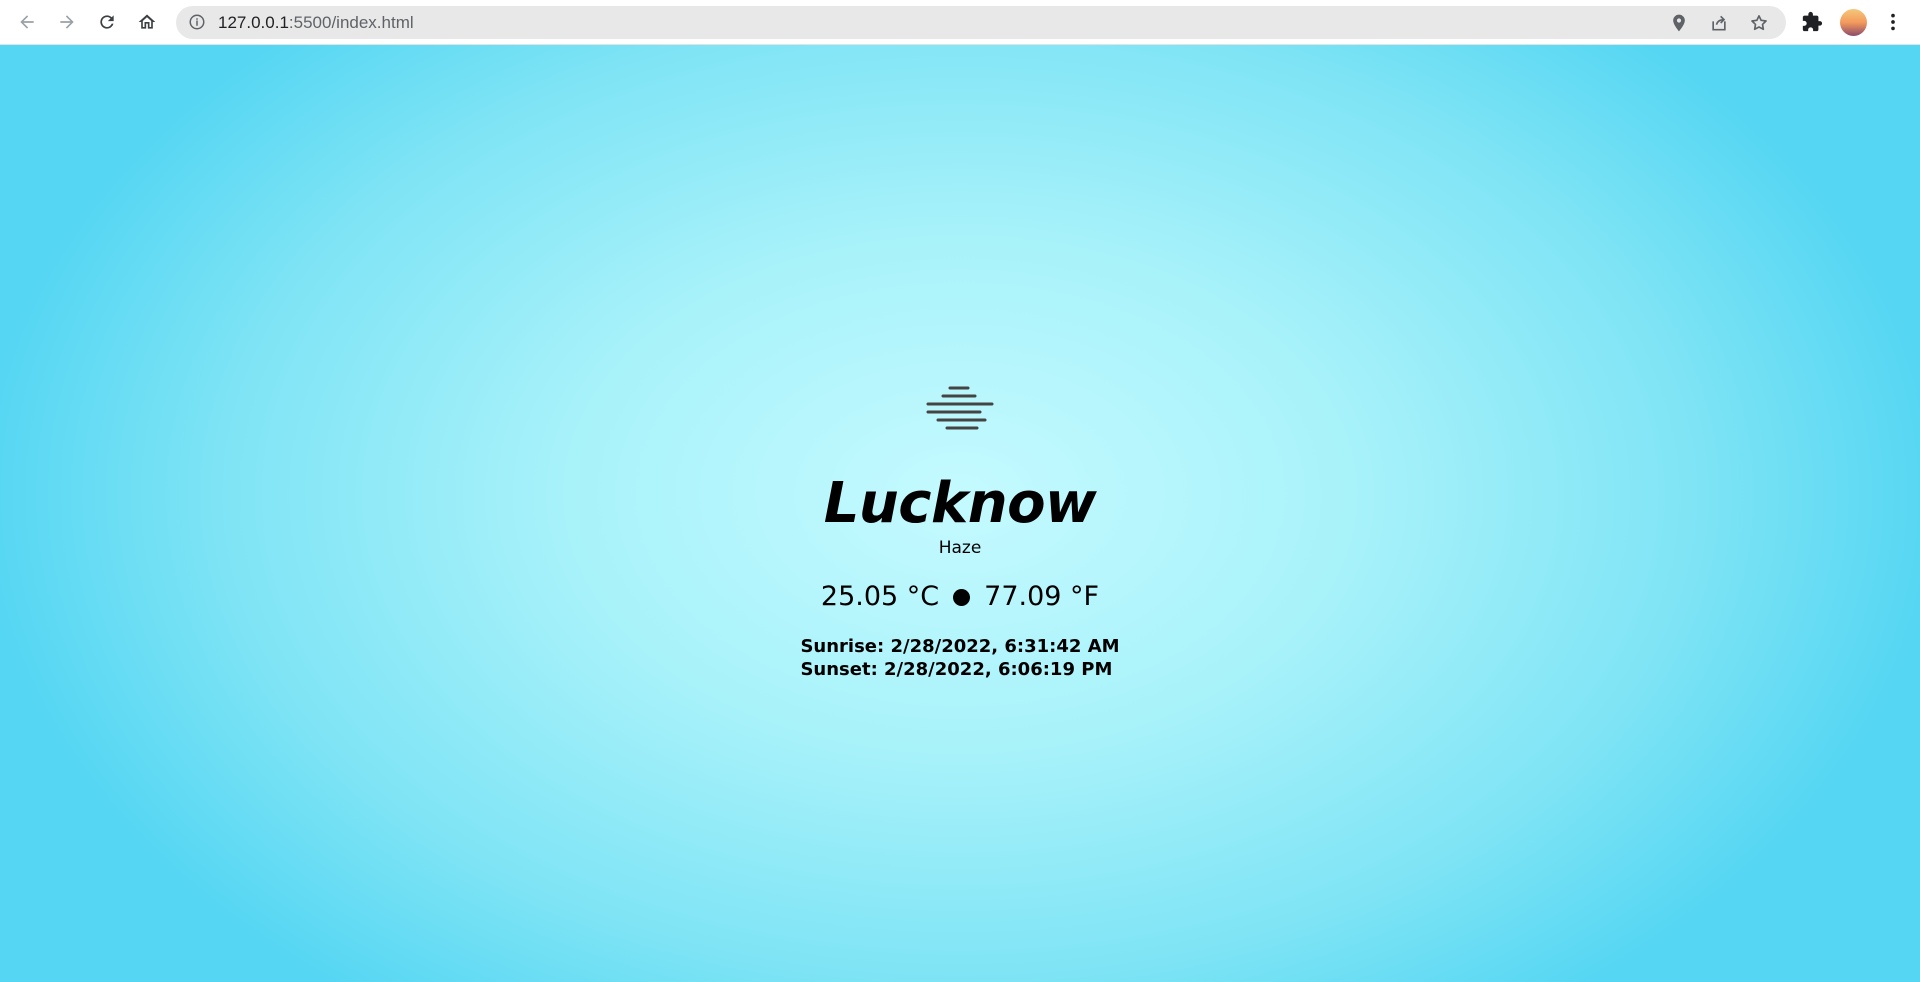 This screenshot has height=982, width=1920. What do you see at coordinates (960, 408) in the screenshot?
I see `haze-icon` at bounding box center [960, 408].